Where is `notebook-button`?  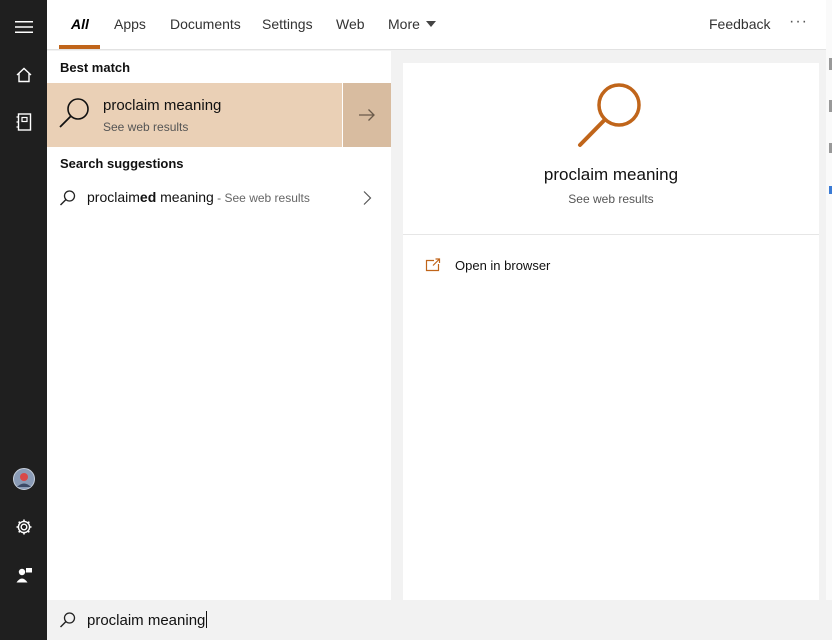 notebook-button is located at coordinates (23, 122).